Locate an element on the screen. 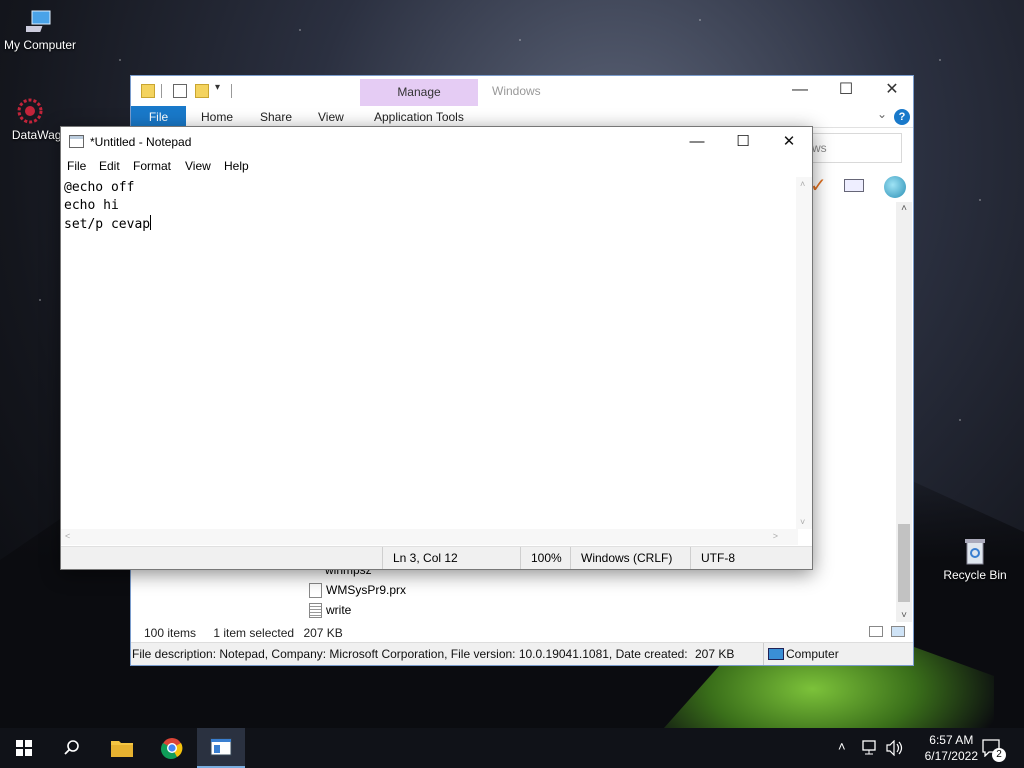 This screenshot has height=768, width=1024. new-folder-icon is located at coordinates (202, 91).